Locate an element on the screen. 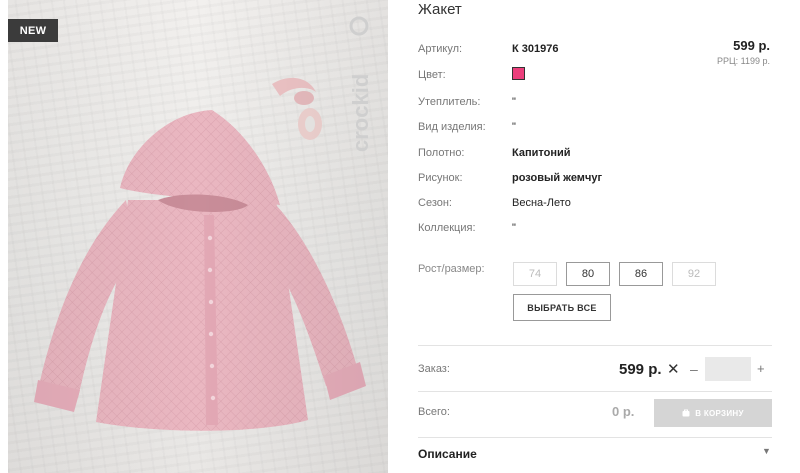 Image resolution: width=800 pixels, height=473 pixels. order-price: 599 р. is located at coordinates (640, 369).